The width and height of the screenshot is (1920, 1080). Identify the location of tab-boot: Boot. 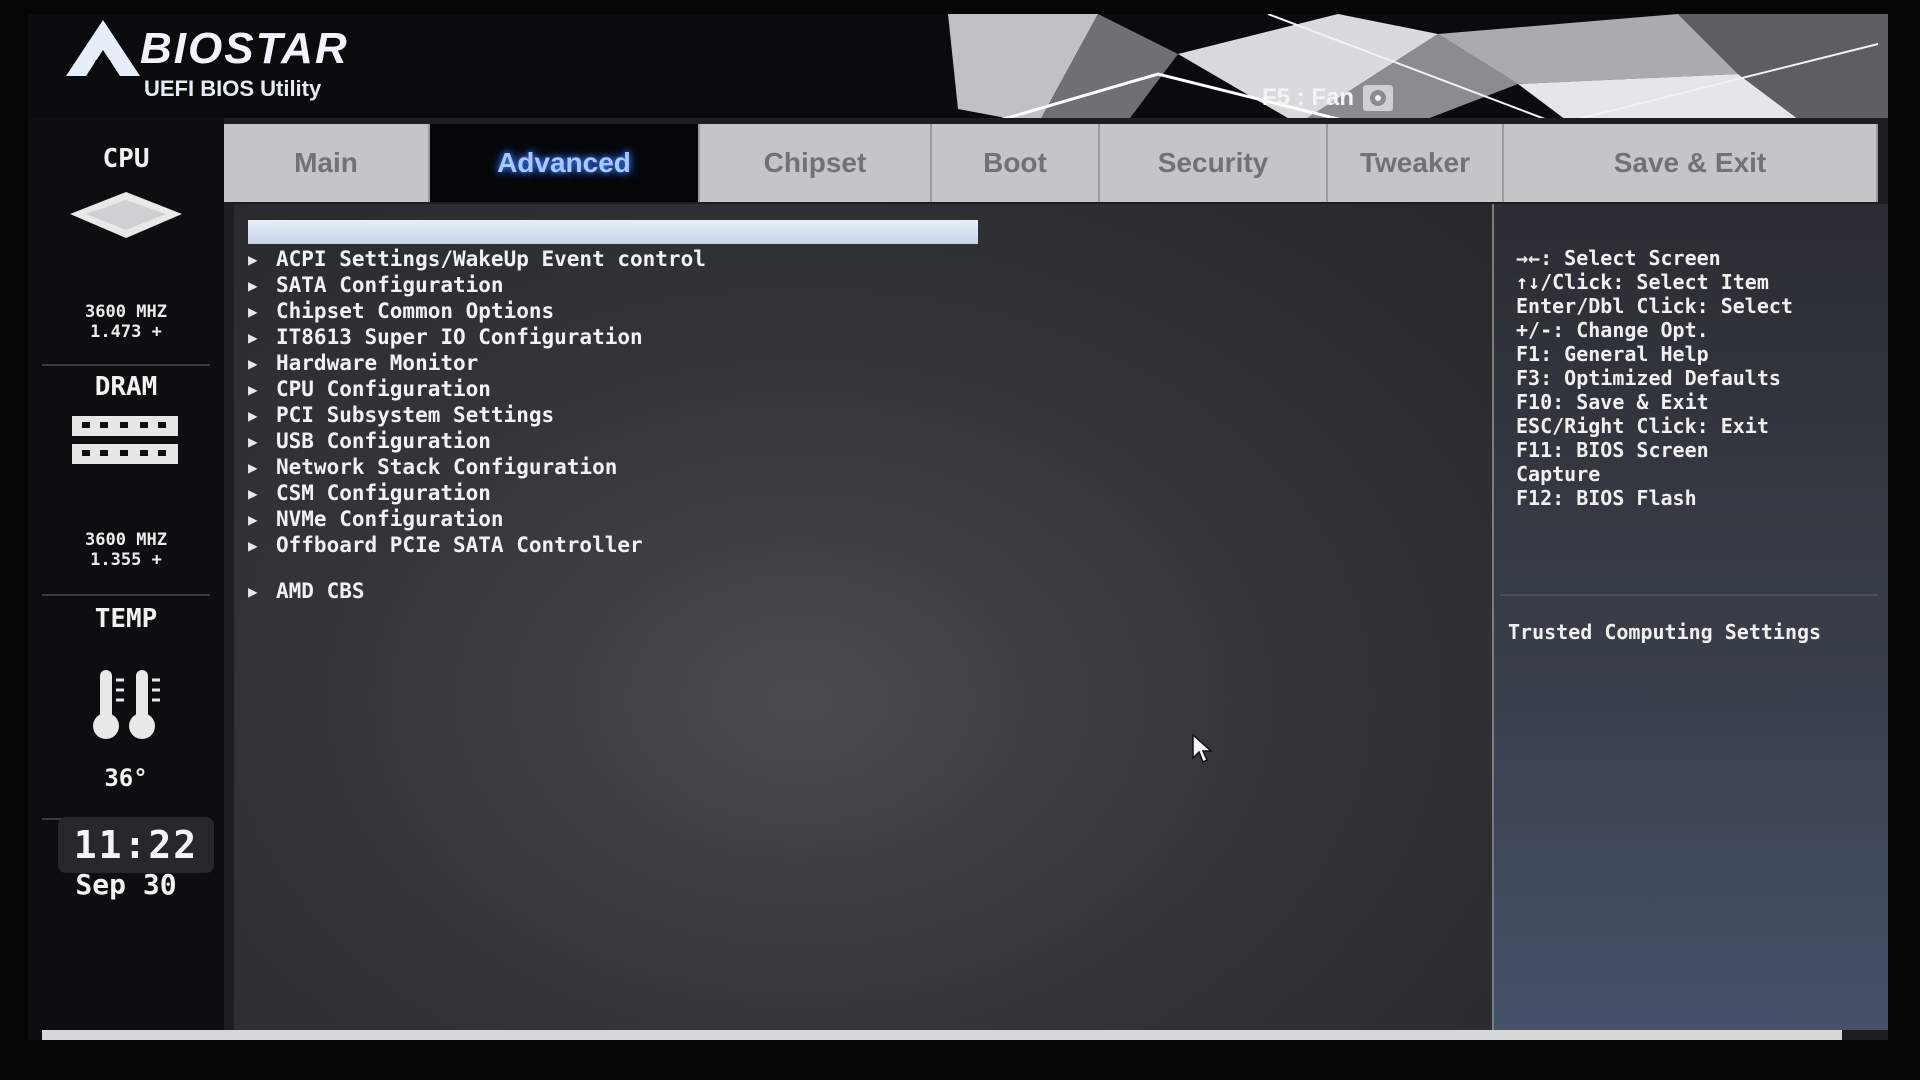
(1016, 163).